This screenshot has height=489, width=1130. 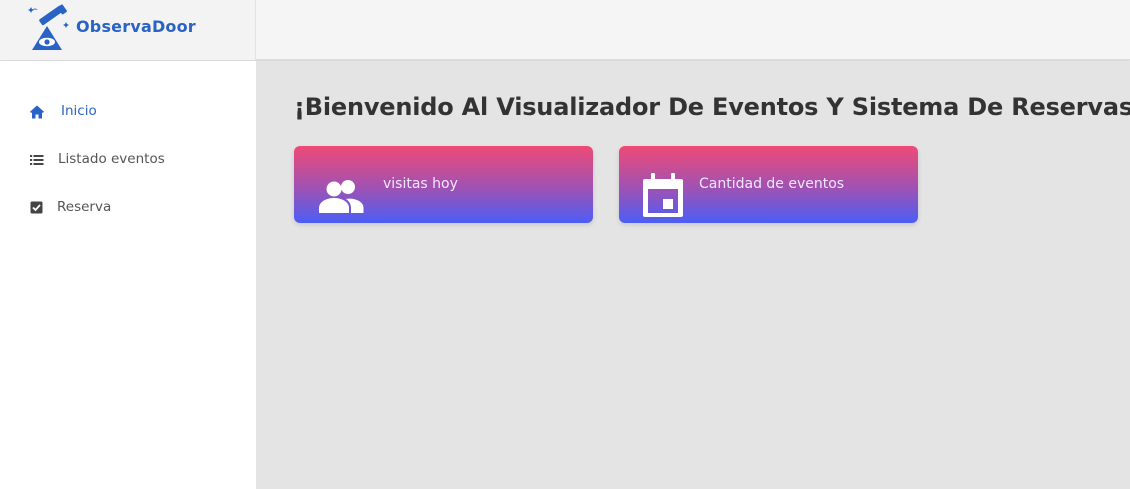 What do you see at coordinates (128, 112) in the screenshot?
I see `sidebar-item-inicio: Inicio` at bounding box center [128, 112].